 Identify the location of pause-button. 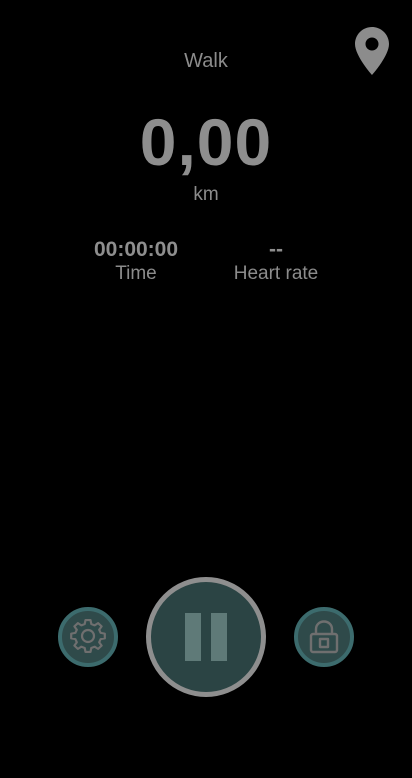
(206, 637).